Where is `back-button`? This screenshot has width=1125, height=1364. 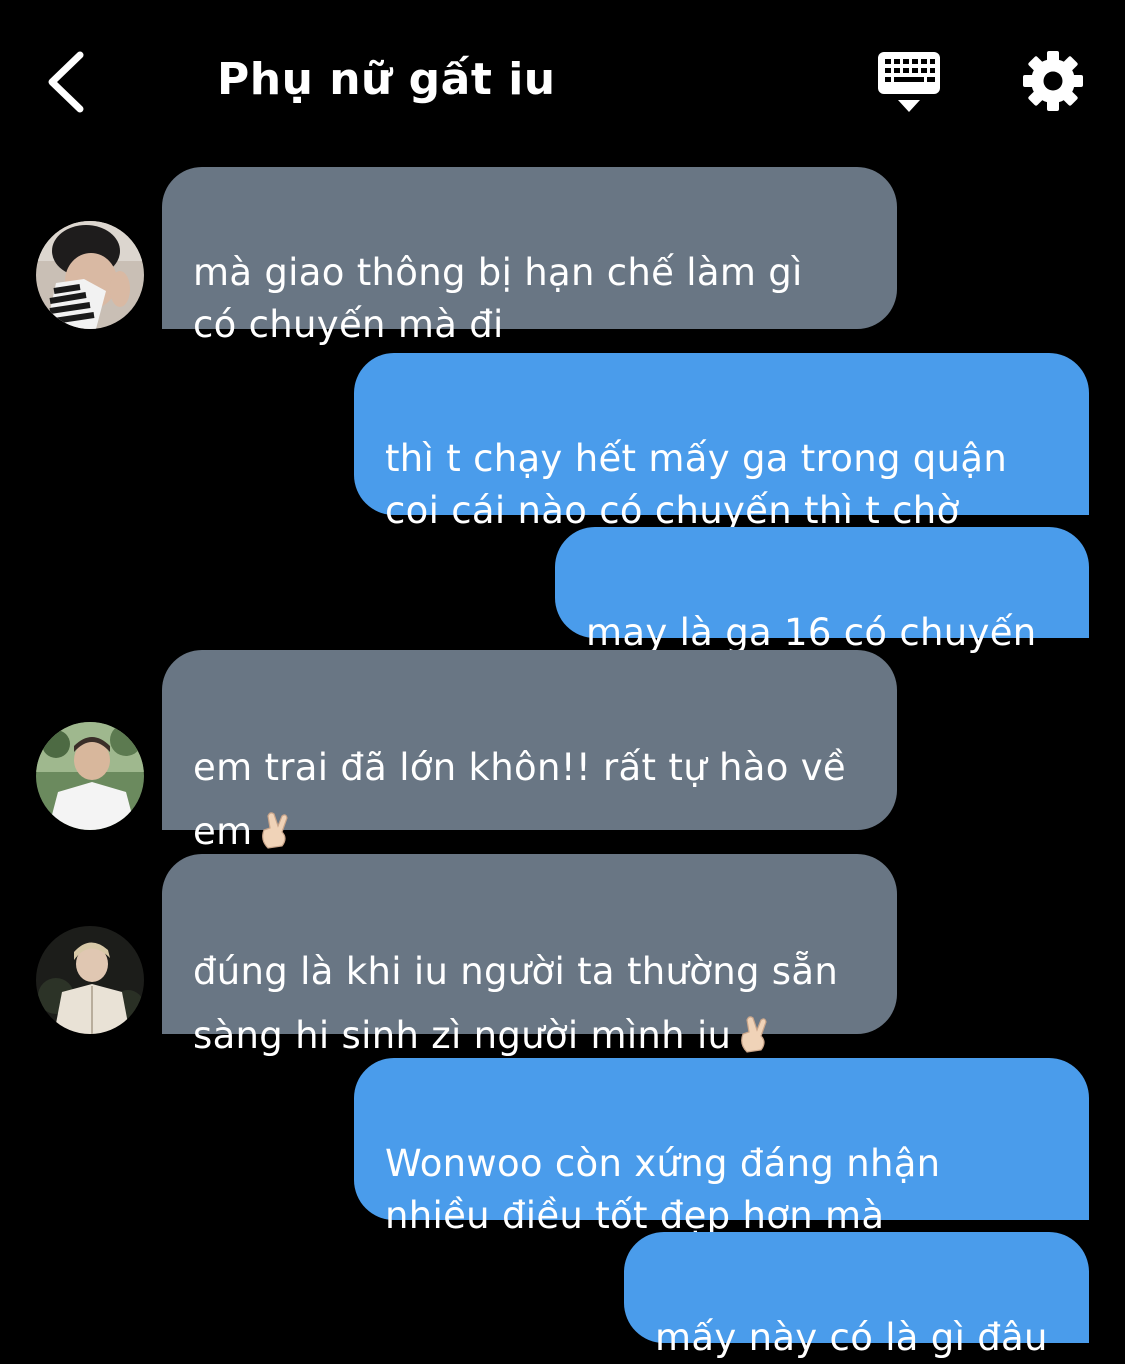
back-button is located at coordinates (70, 80).